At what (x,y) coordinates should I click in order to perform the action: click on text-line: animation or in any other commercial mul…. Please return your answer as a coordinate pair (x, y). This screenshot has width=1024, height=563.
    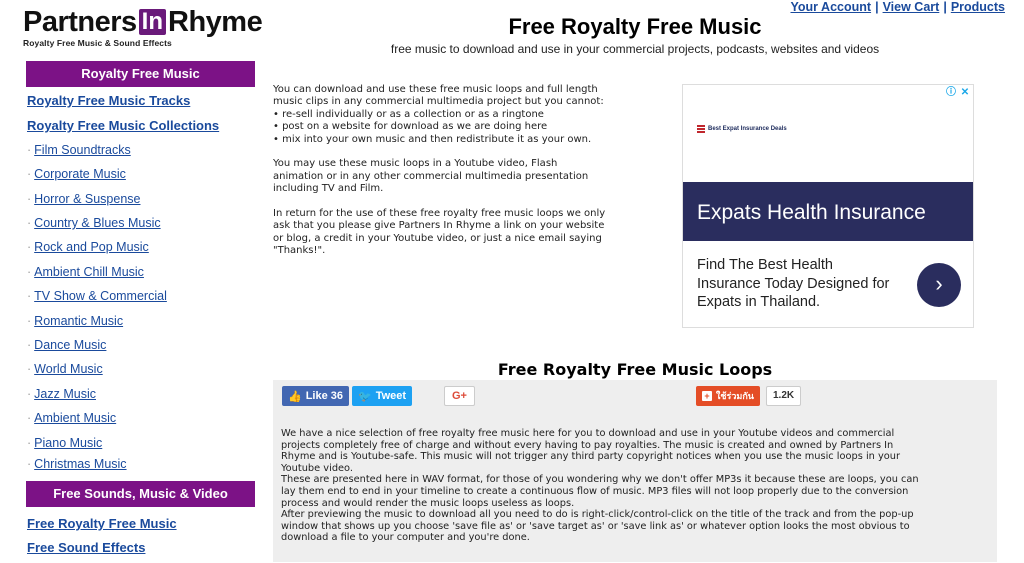
    Looking at the image, I should click on (431, 176).